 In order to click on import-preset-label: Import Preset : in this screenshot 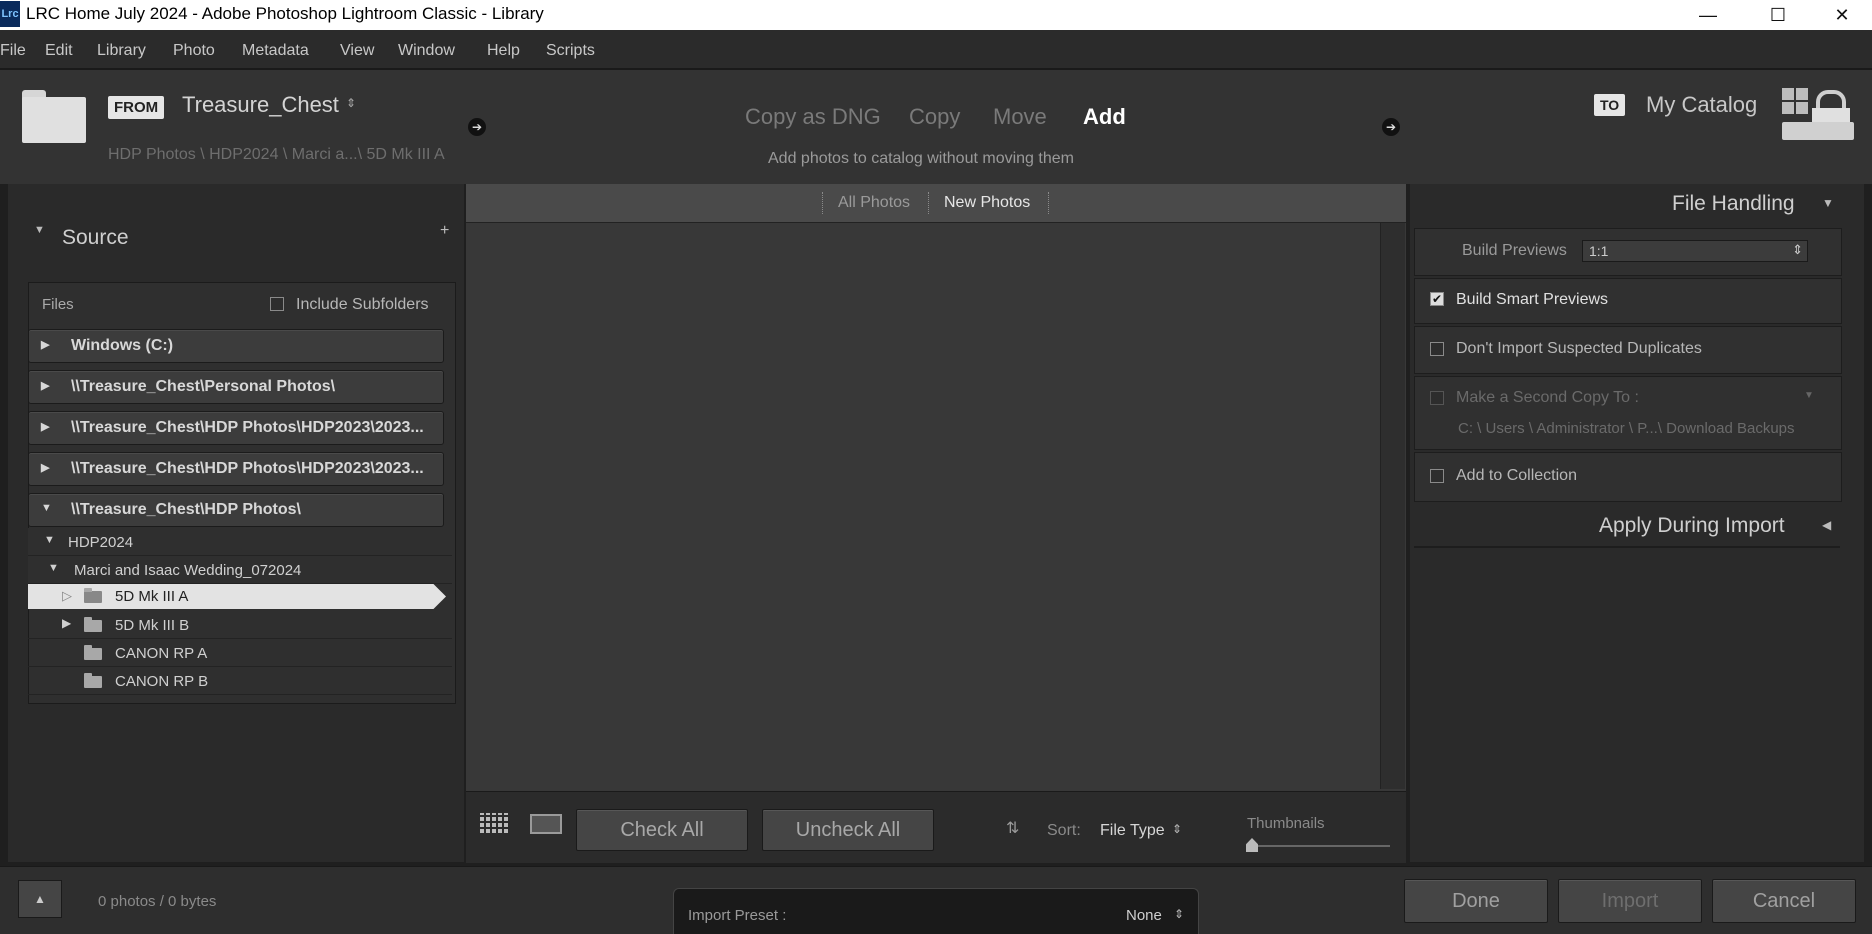, I will do `click(737, 915)`.